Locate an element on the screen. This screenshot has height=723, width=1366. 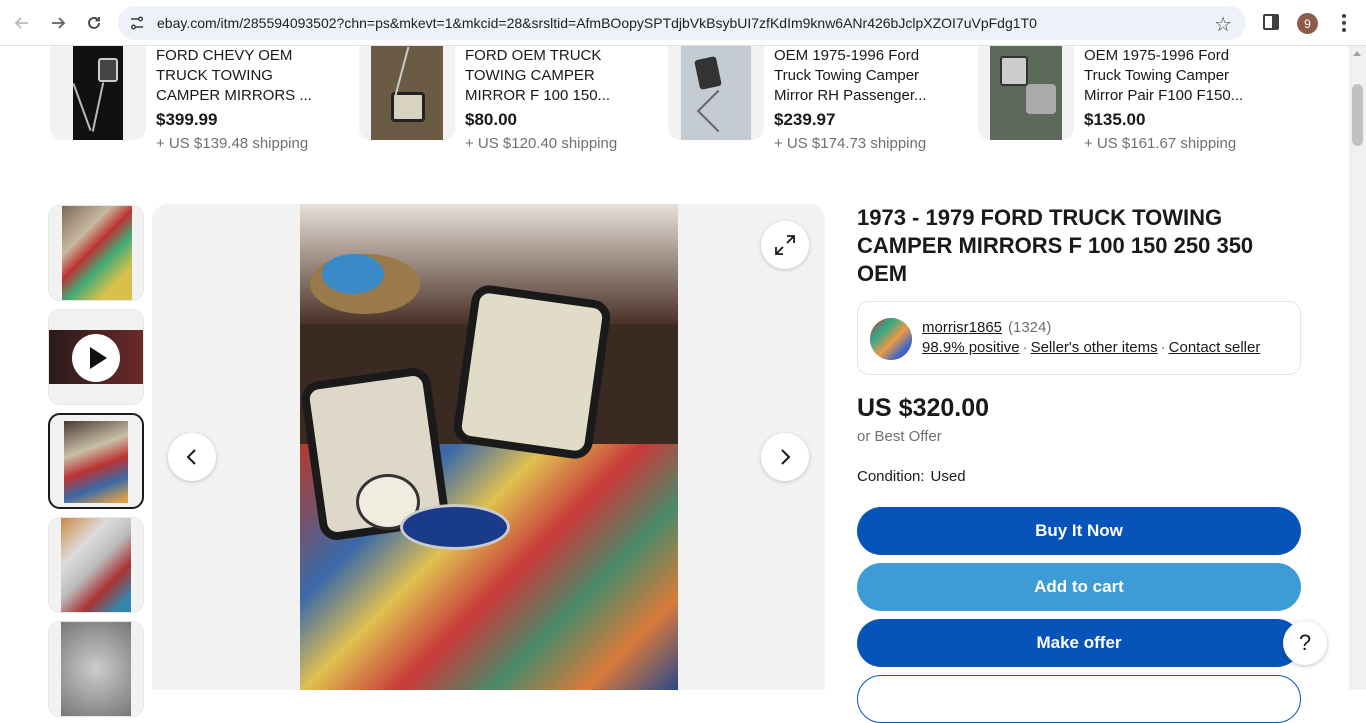
buy-it-now-button: Buy It Now is located at coordinates (1079, 531).